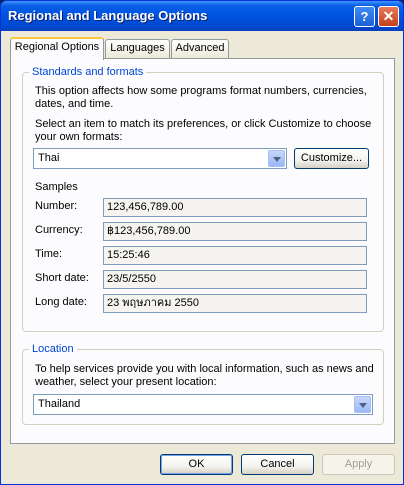 The image size is (404, 485). I want to click on sample-label-long-date: Long date:, so click(61, 302).